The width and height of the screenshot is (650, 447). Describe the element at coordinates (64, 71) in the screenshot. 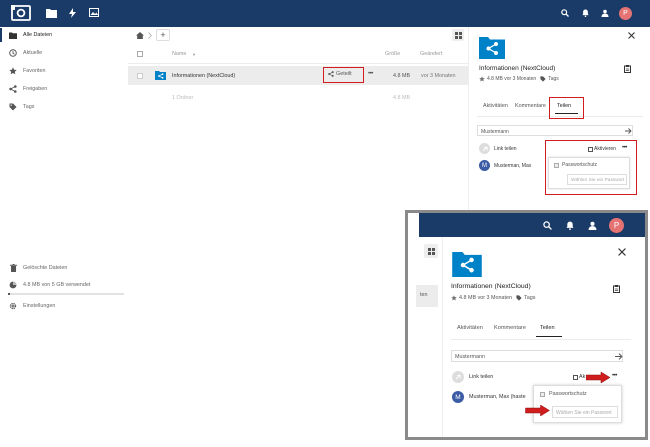

I see `sidebar-item-favorites: Favoriten` at that location.